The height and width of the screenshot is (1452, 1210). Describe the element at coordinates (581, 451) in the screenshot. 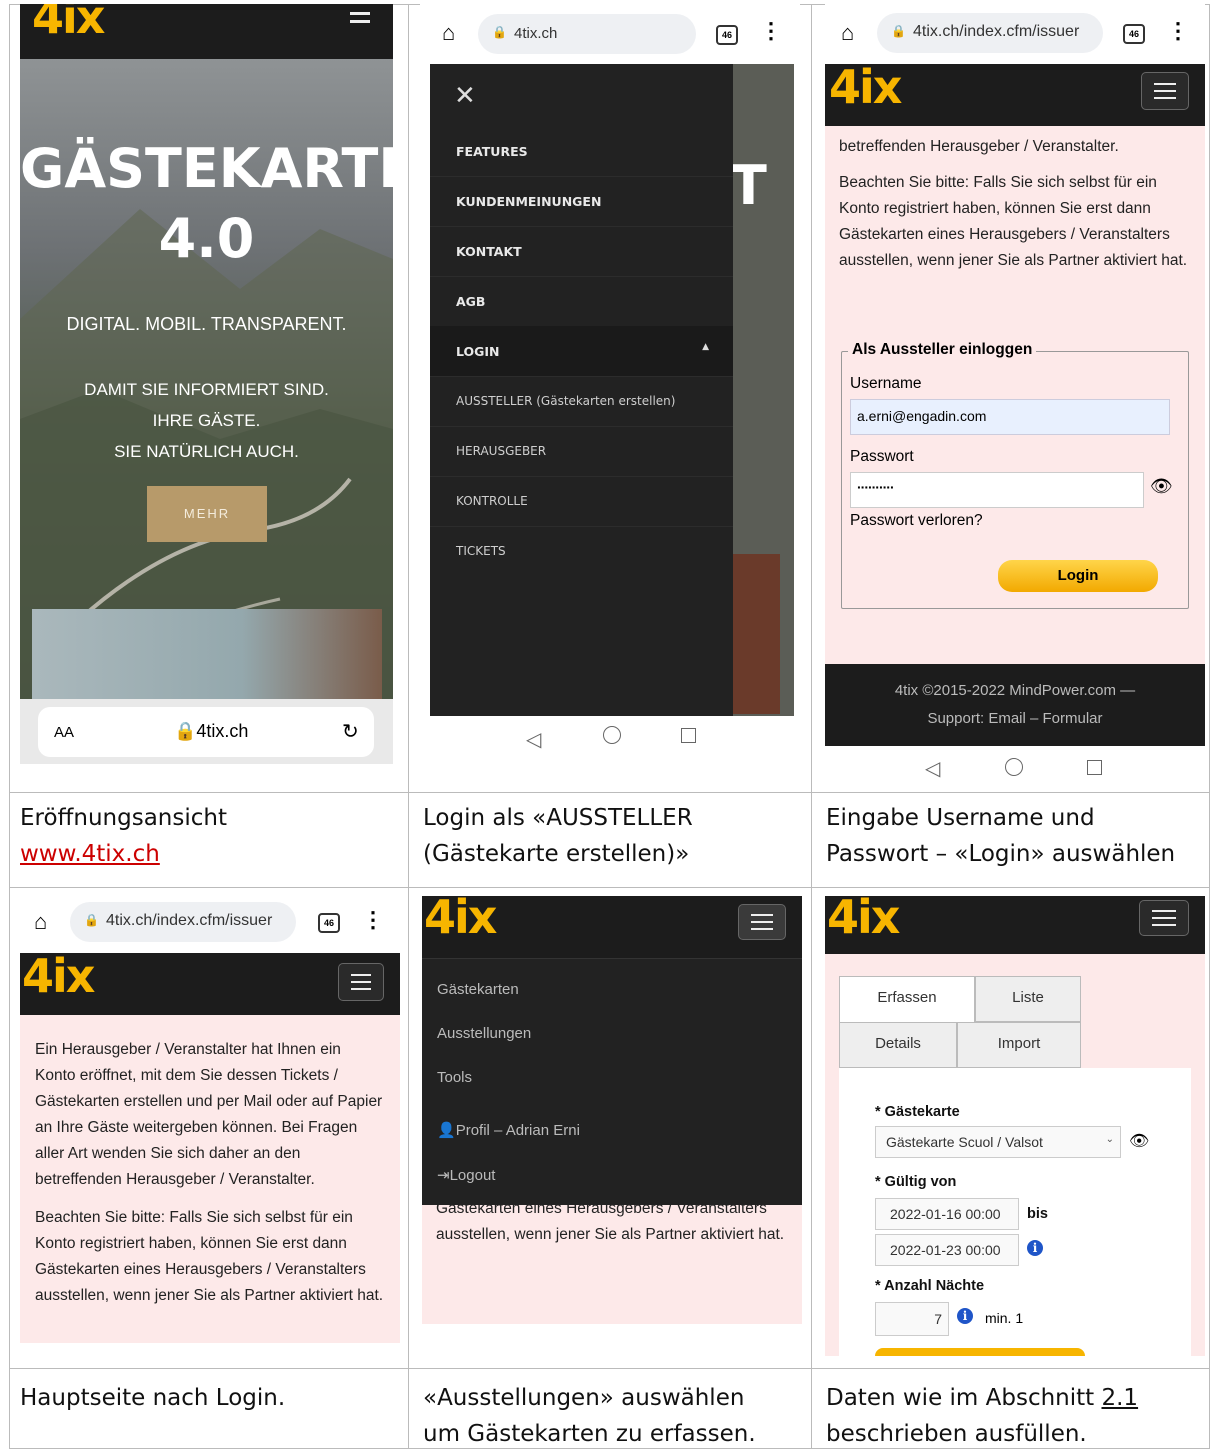

I see `menu-item-herausgeber: HERAUSGEBER` at that location.